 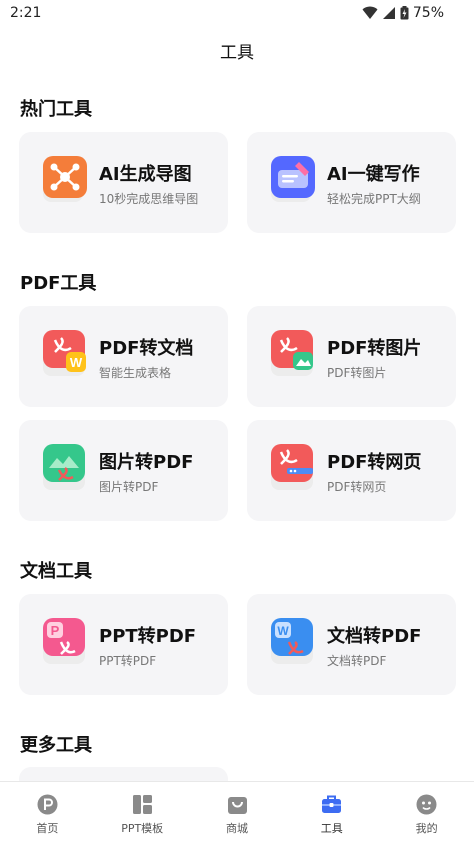 What do you see at coordinates (374, 348) in the screenshot?
I see `tool-name: PDF转图片` at bounding box center [374, 348].